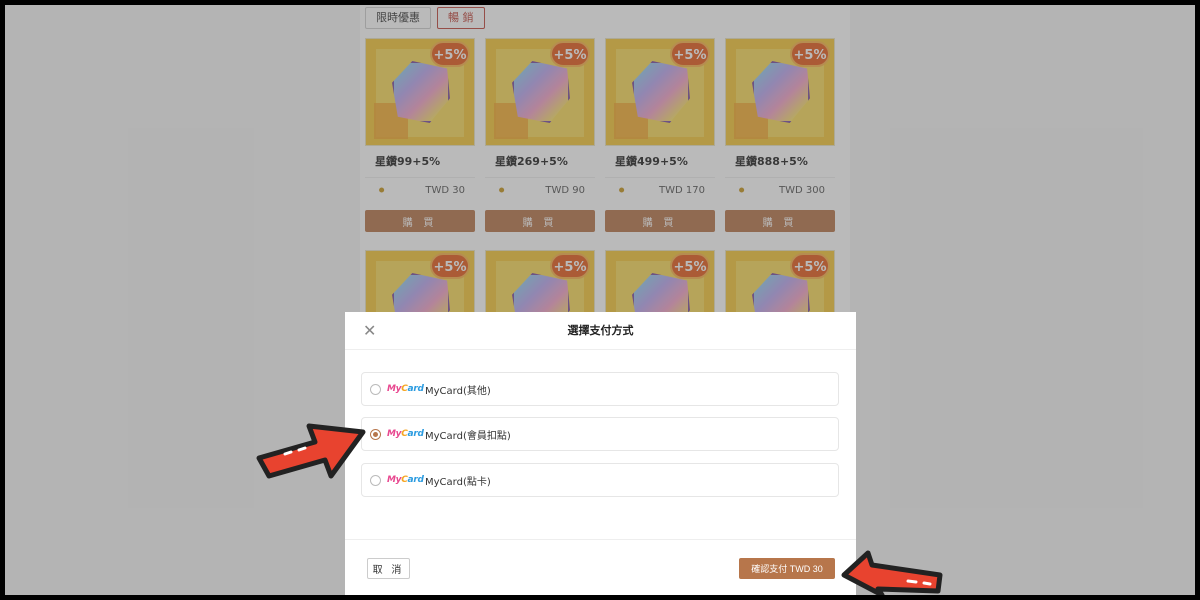 Image resolution: width=1200 pixels, height=600 pixels. I want to click on payment-option-label: MyCard(會員扣點), so click(468, 436).